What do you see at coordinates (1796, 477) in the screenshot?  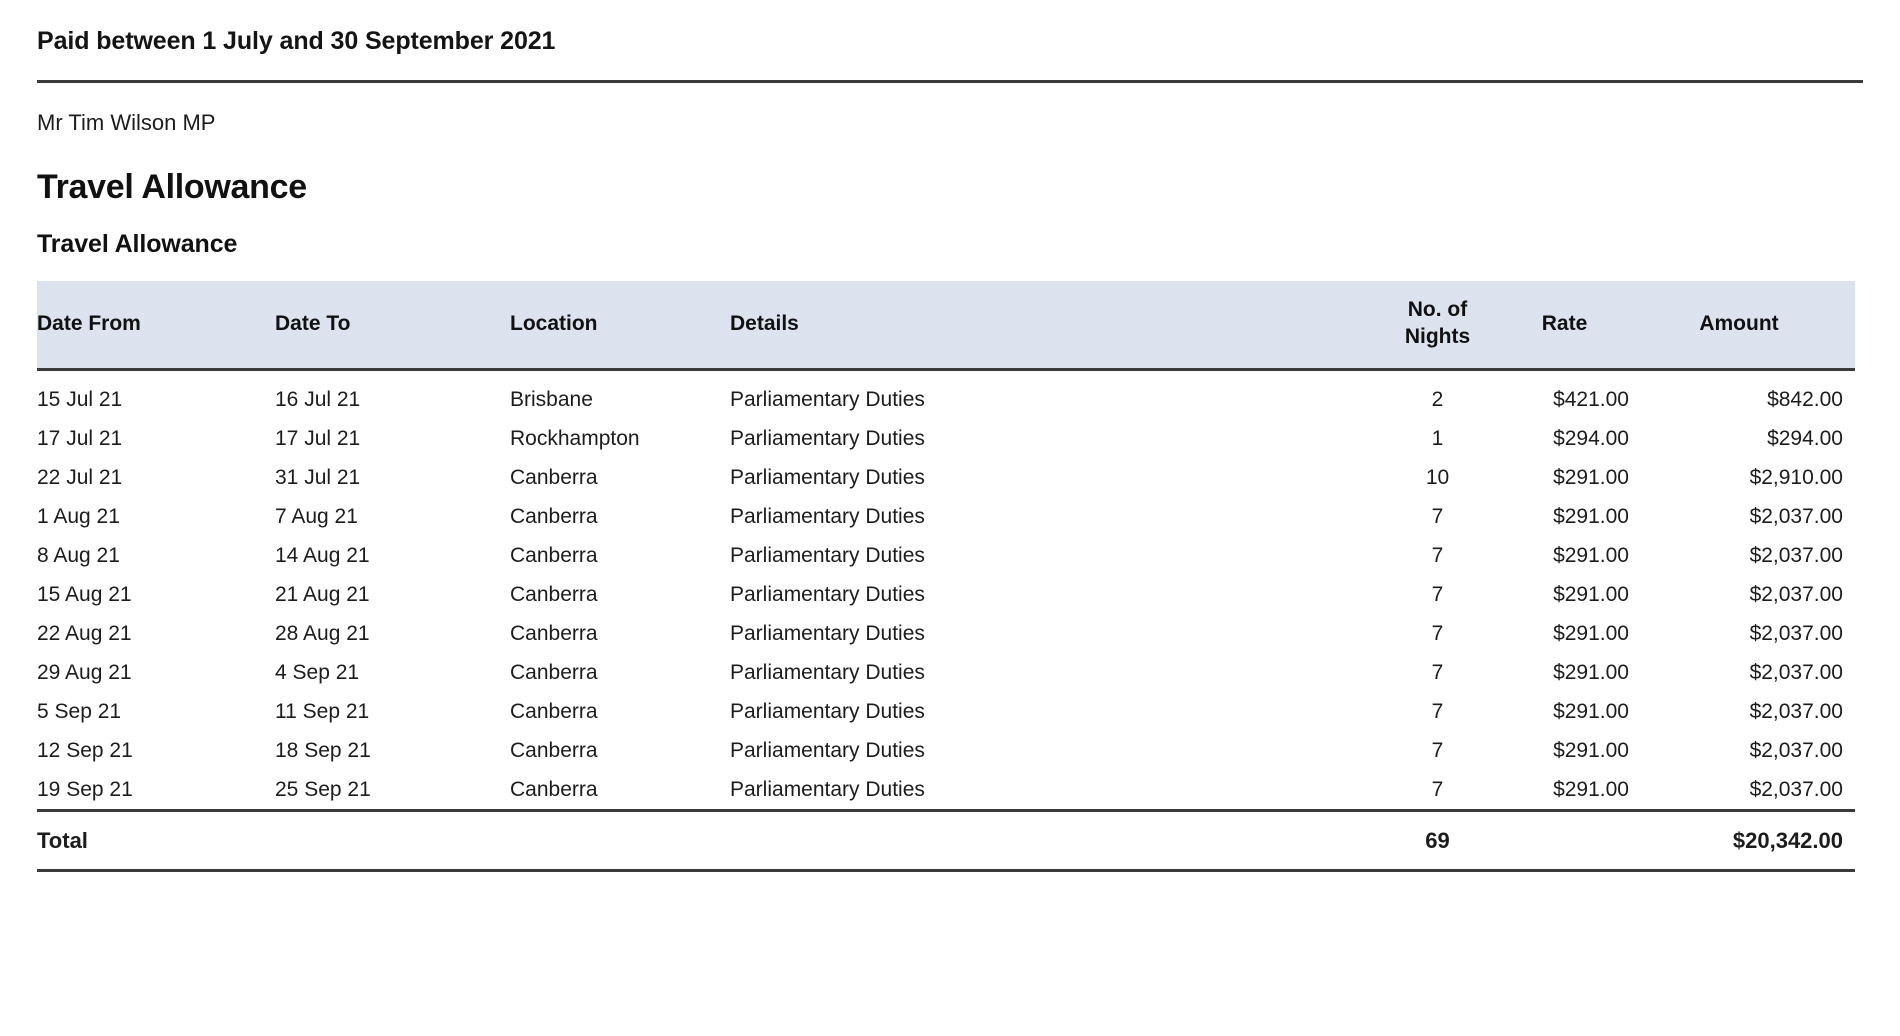 I see `cell-amount: $2,910.00` at bounding box center [1796, 477].